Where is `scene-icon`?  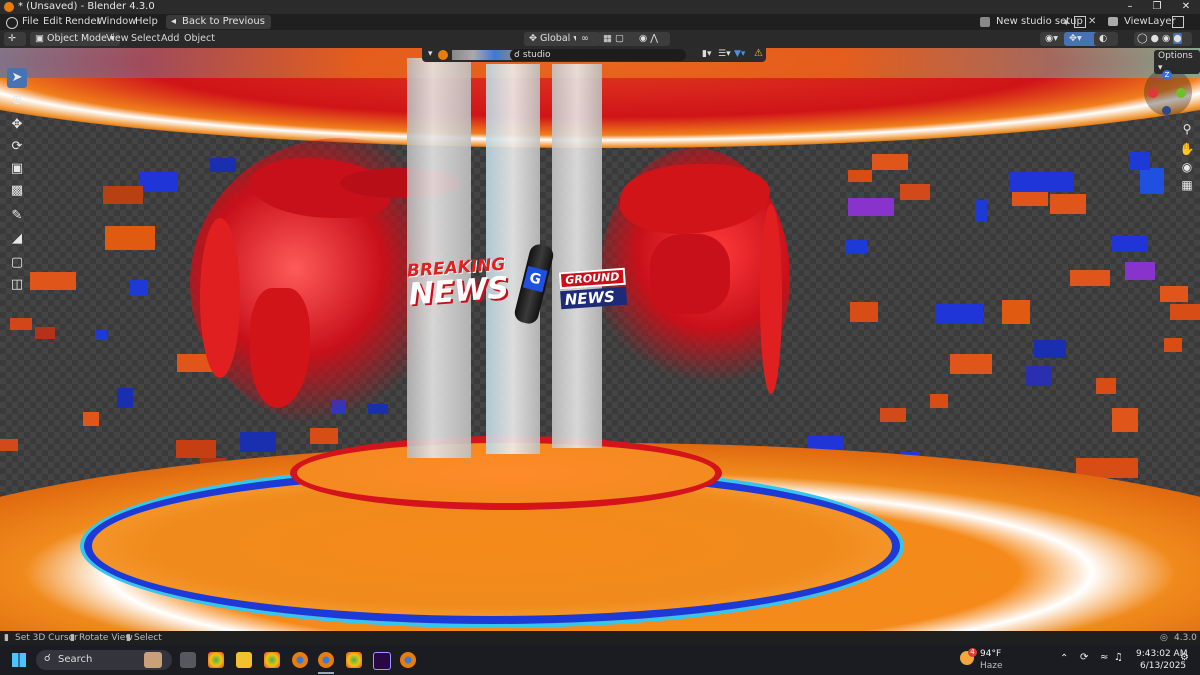 scene-icon is located at coordinates (985, 22).